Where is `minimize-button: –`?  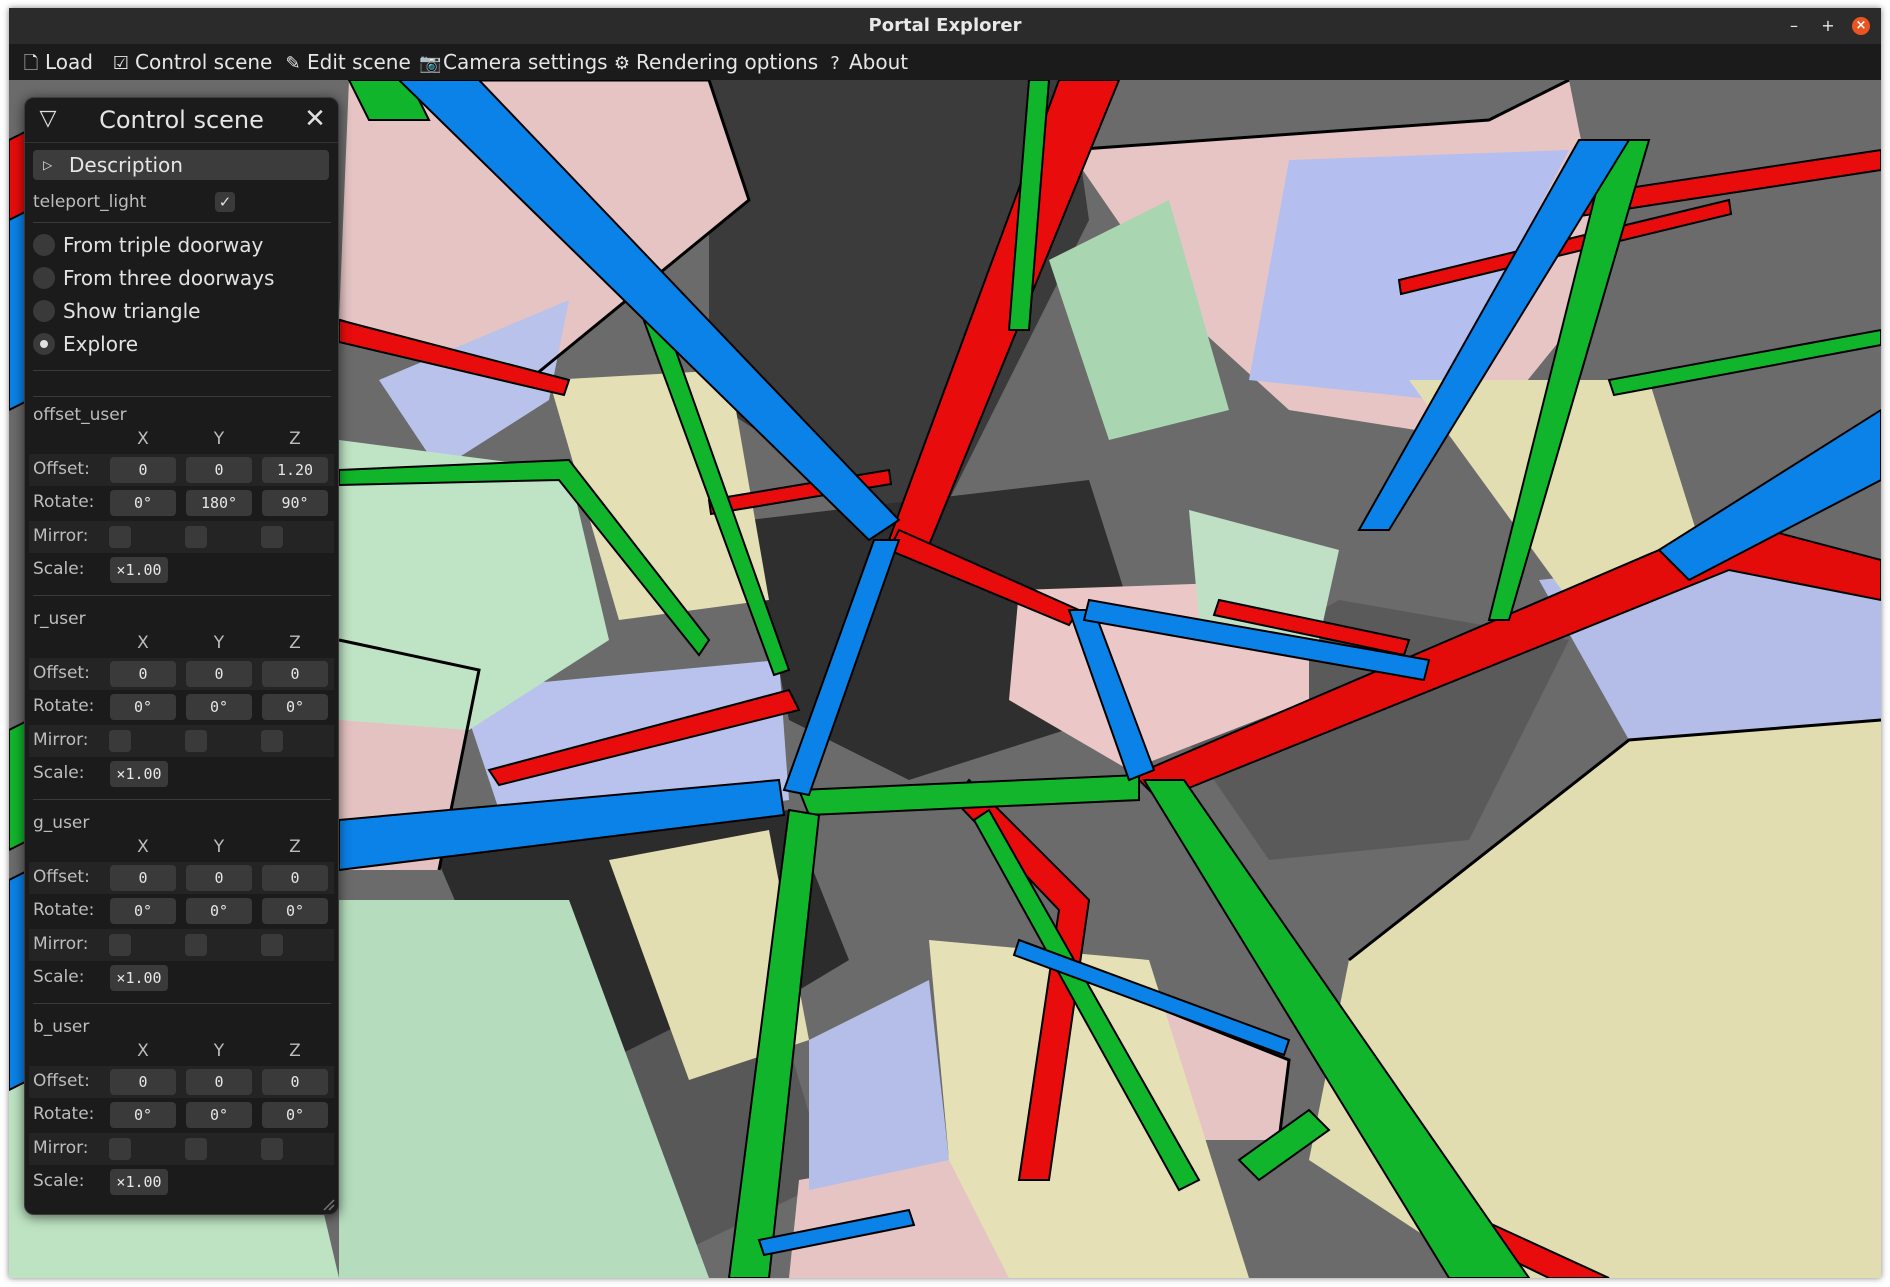 minimize-button: – is located at coordinates (1794, 26).